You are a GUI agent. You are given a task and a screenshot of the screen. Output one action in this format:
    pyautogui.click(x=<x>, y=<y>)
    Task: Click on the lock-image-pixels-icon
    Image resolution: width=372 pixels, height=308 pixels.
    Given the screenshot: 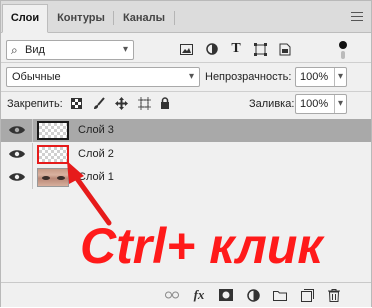 What is the action you would take?
    pyautogui.click(x=98, y=103)
    